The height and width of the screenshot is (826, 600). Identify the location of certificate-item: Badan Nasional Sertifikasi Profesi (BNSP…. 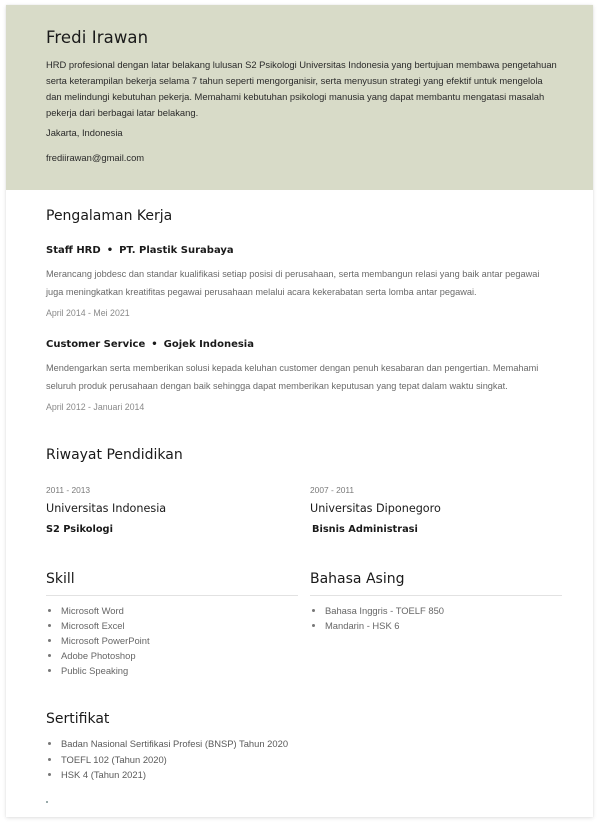
(167, 744).